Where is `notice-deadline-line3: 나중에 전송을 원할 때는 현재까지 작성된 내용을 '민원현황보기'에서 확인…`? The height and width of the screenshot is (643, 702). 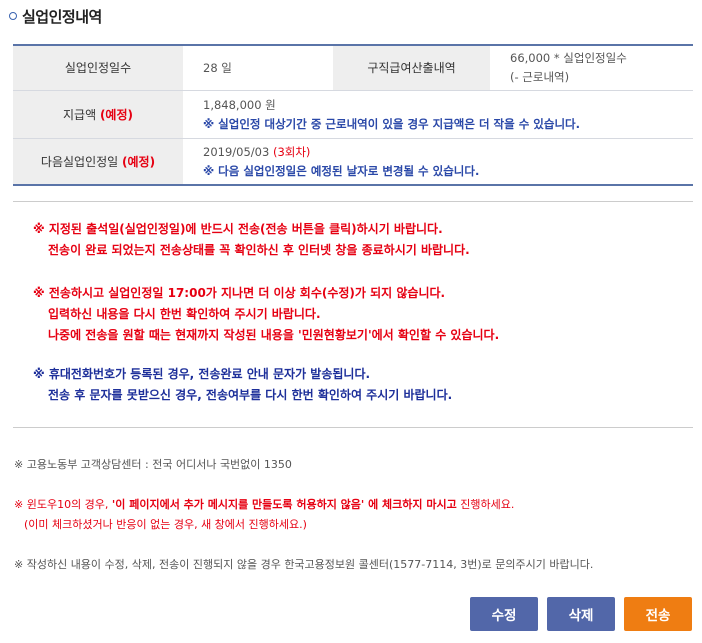
notice-deadline-line3: 나중에 전송을 원할 때는 현재까지 작성된 내용을 '민원현황보기'에서 확인… is located at coordinates (274, 335).